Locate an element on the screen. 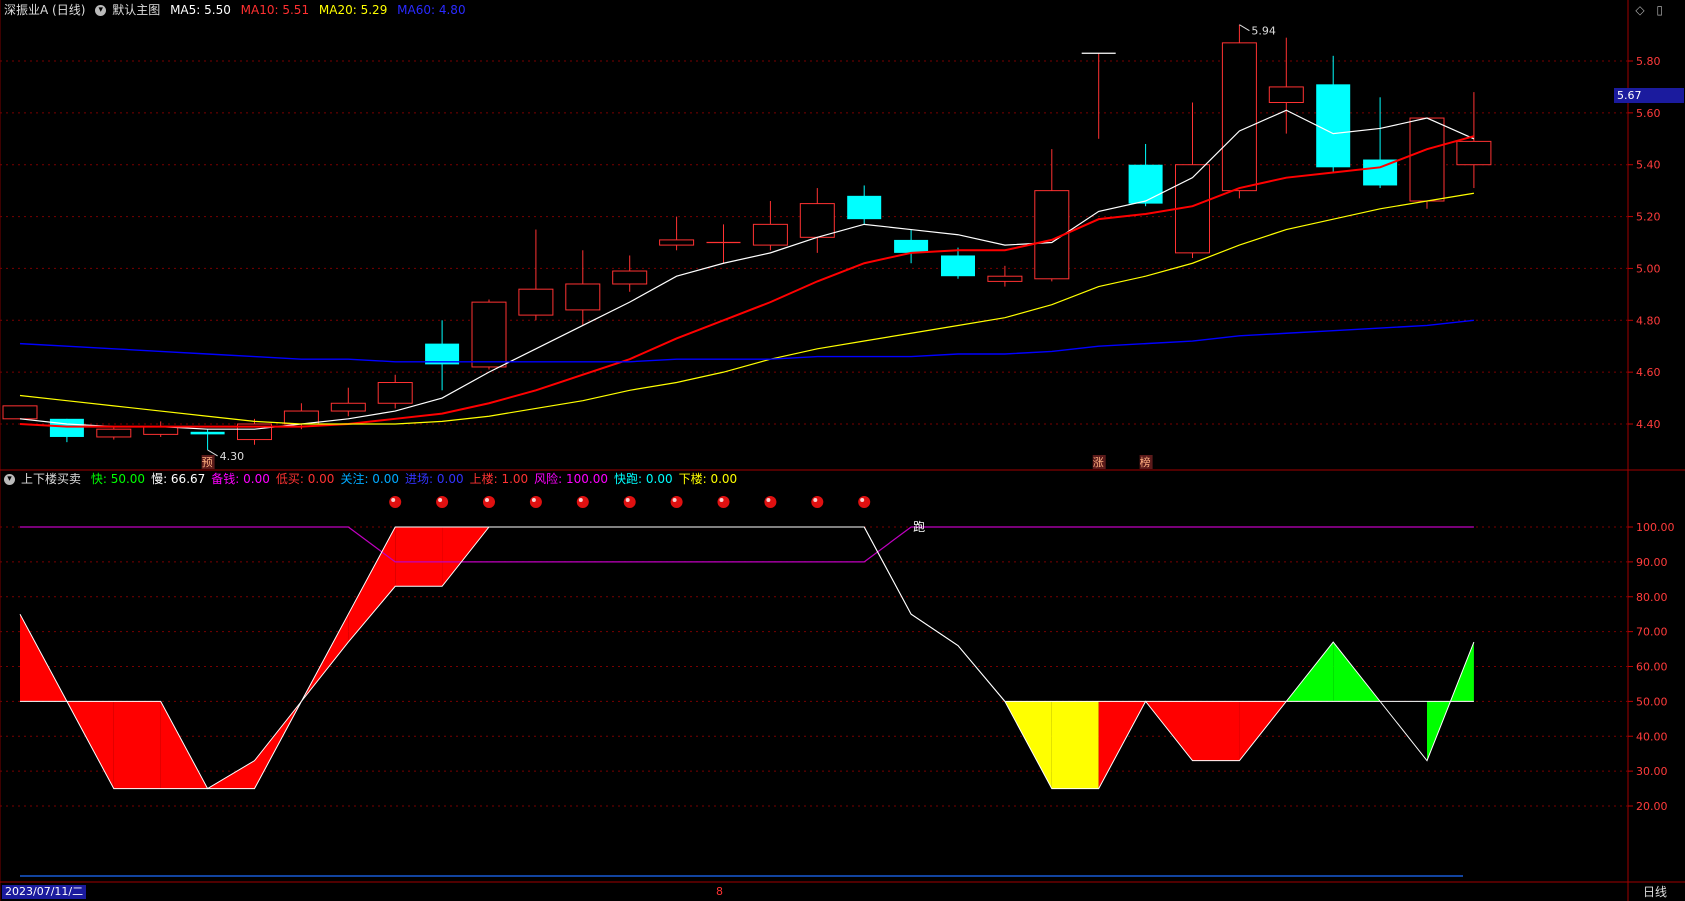 The width and height of the screenshot is (1685, 901). indicator-tick-label: 20.00 is located at coordinates (1652, 806).